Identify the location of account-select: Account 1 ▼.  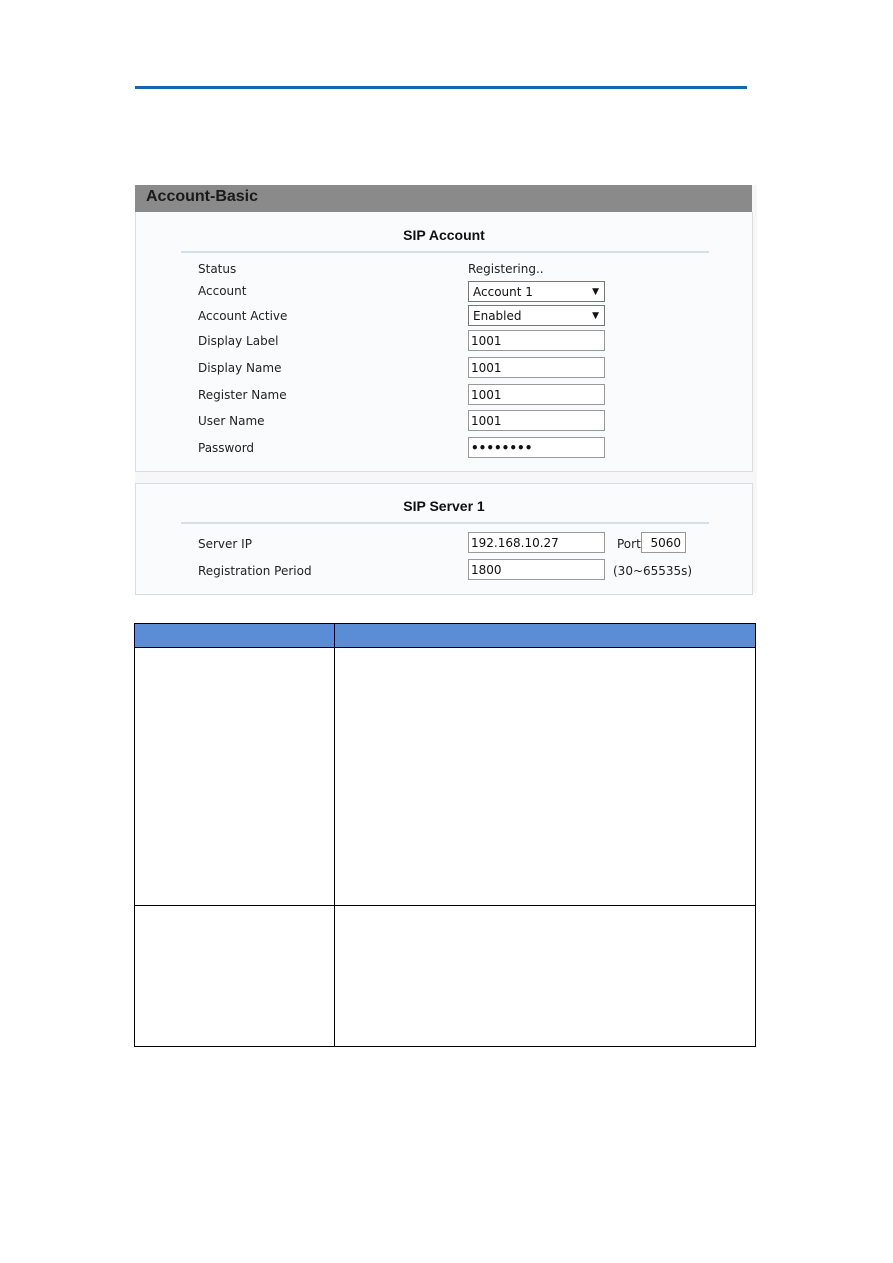
(536, 291).